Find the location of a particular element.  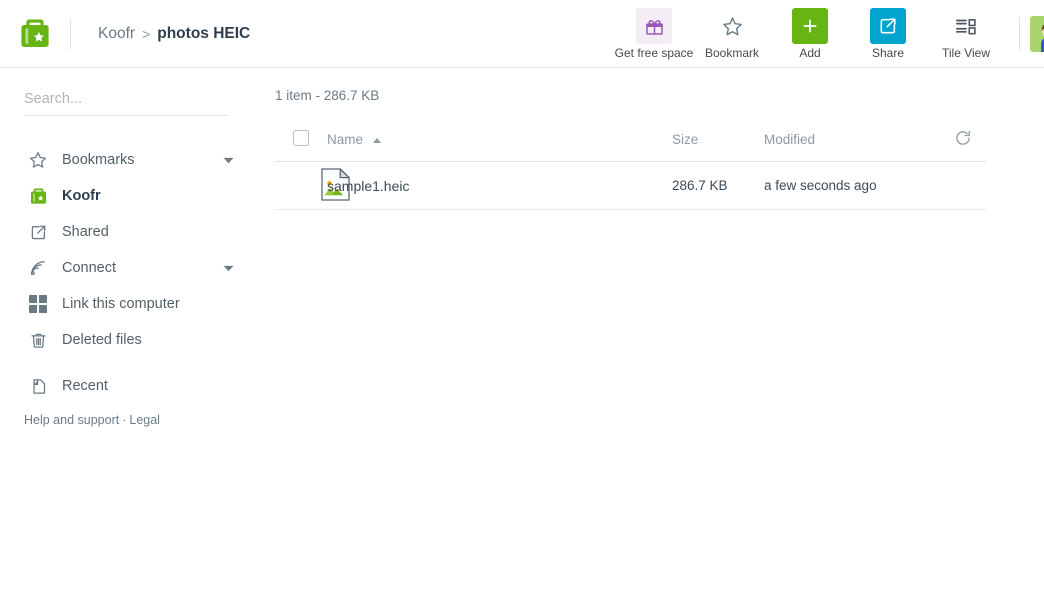

tile-view-label: Tile View is located at coordinates (966, 53).